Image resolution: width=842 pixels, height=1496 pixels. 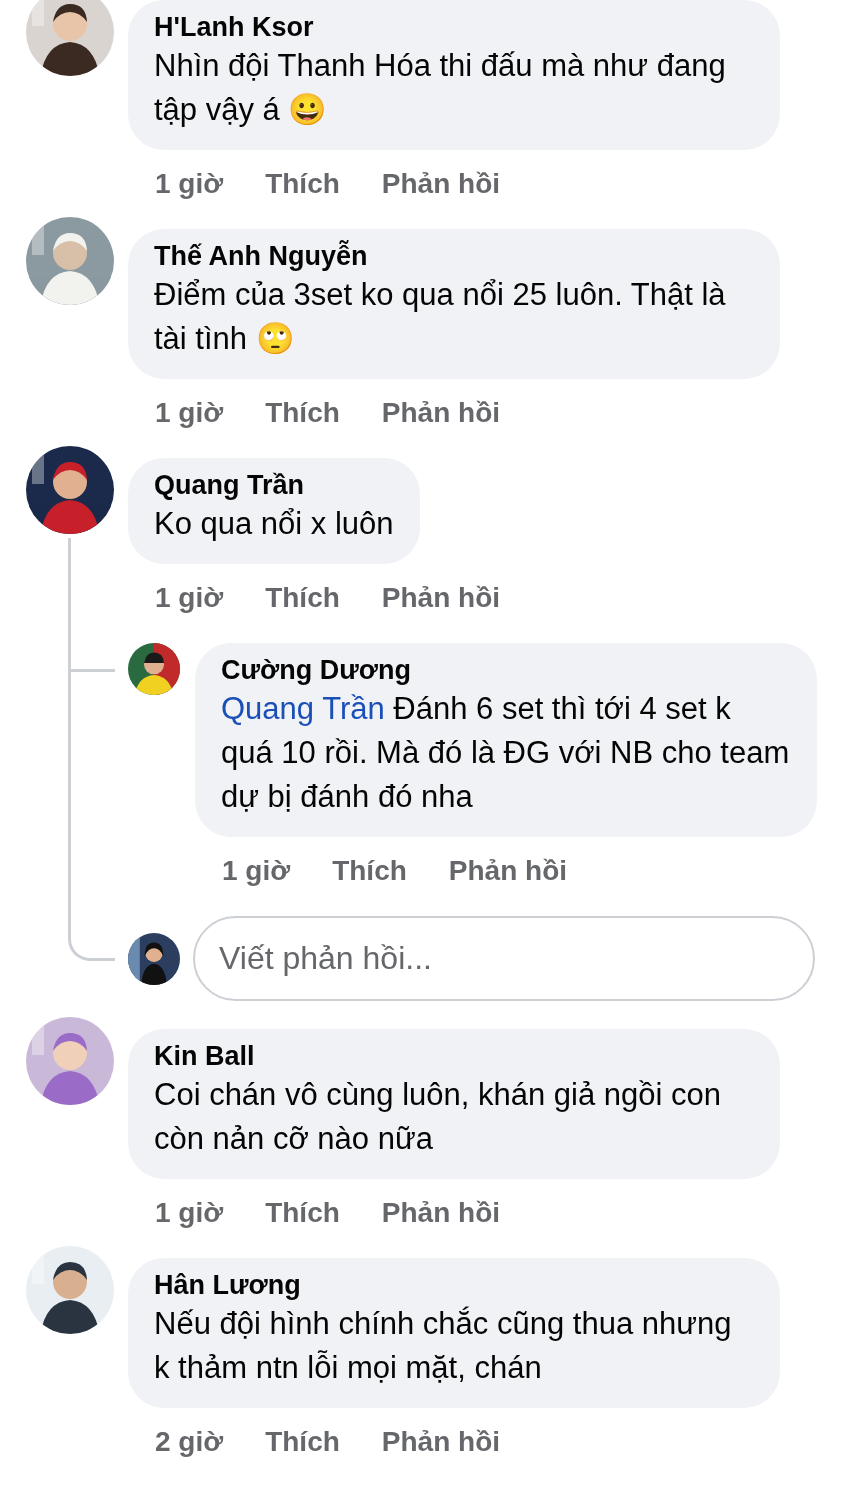 What do you see at coordinates (440, 88) in the screenshot?
I see `comment-text: Nhìn đội Thanh Hóa thi đấu mà như đang tập vậy á 😀` at bounding box center [440, 88].